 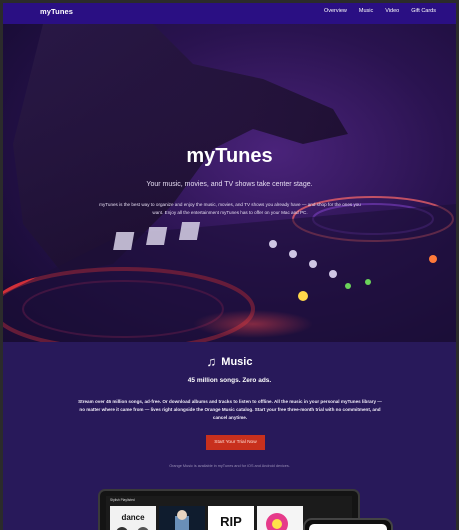 I want to click on nav-link-overview: Overview, so click(x=335, y=11).